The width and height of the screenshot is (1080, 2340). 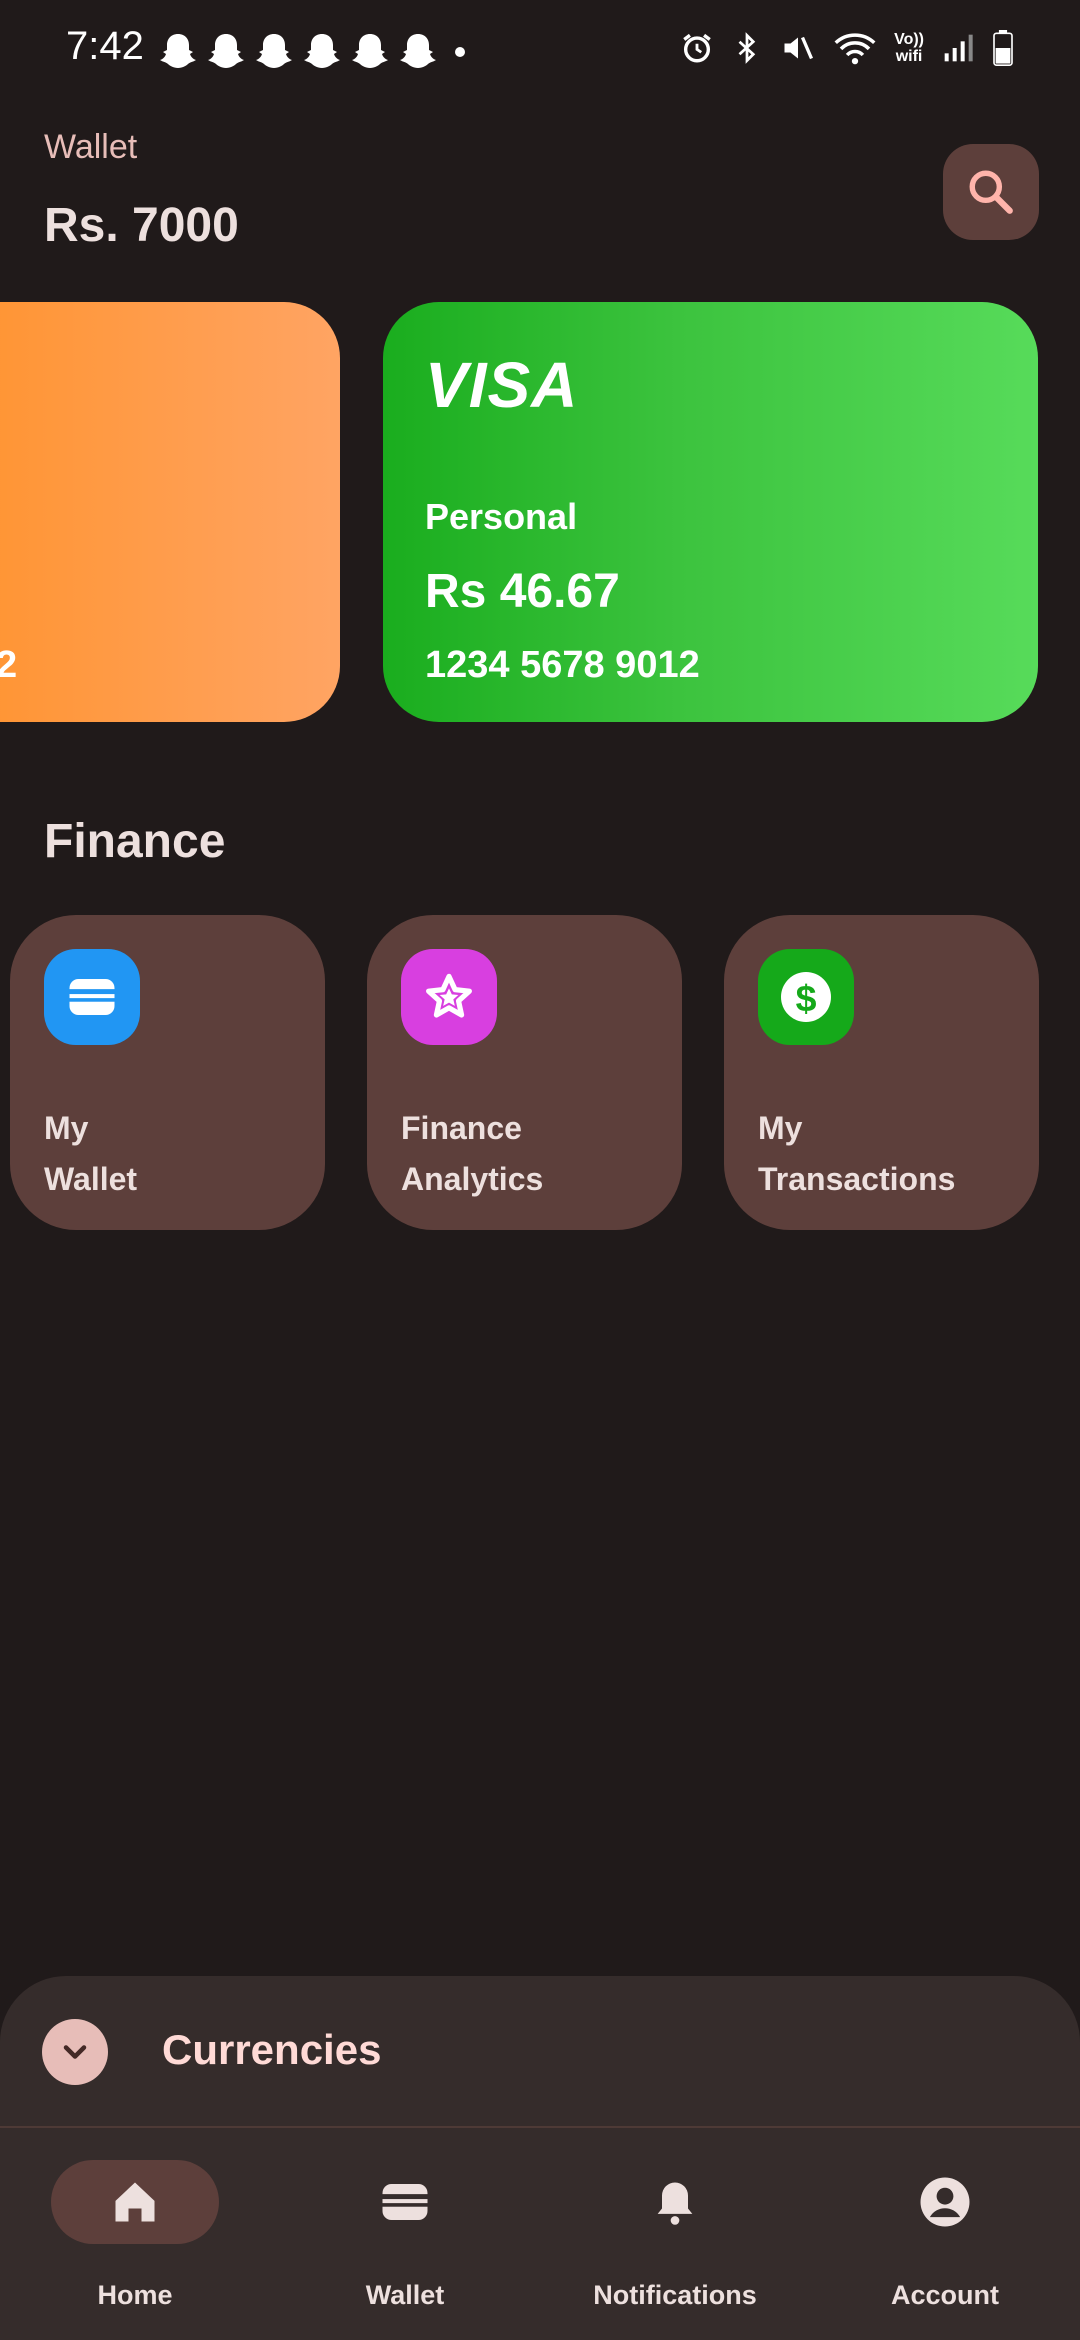 I want to click on finance-analytics-tile: Finance Analytics, so click(x=524, y=1072).